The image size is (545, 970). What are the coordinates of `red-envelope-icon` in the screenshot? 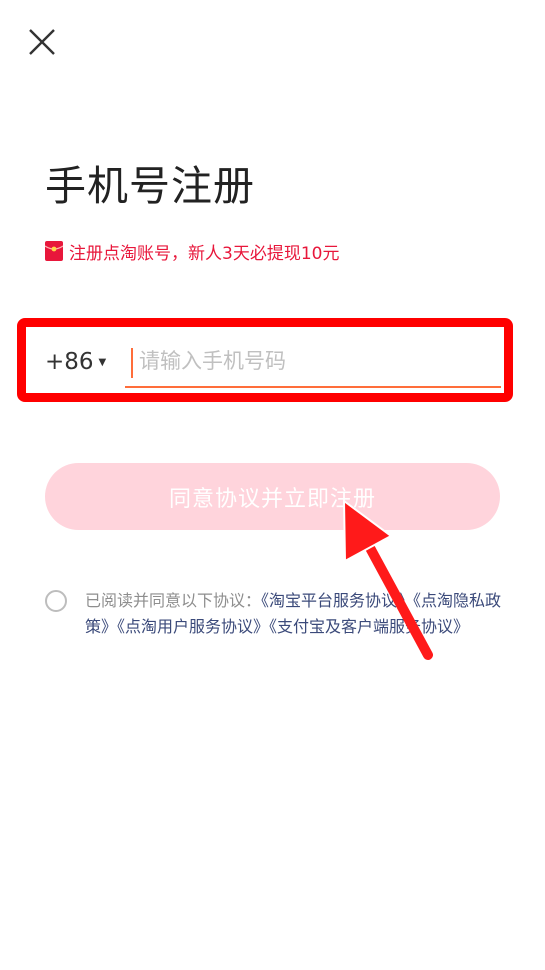 It's located at (54, 251).